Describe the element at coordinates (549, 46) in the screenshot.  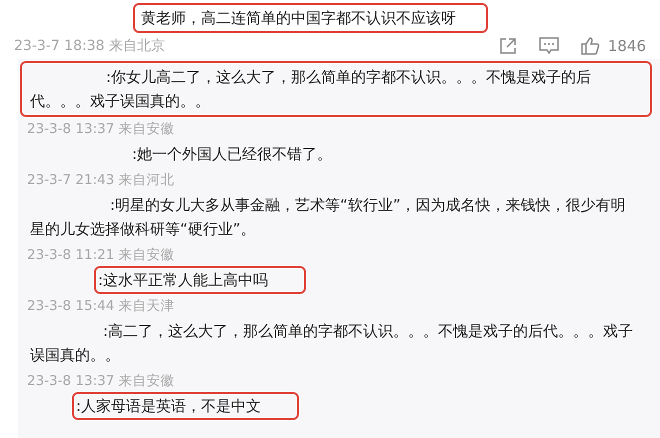
I see `comment-icon` at that location.